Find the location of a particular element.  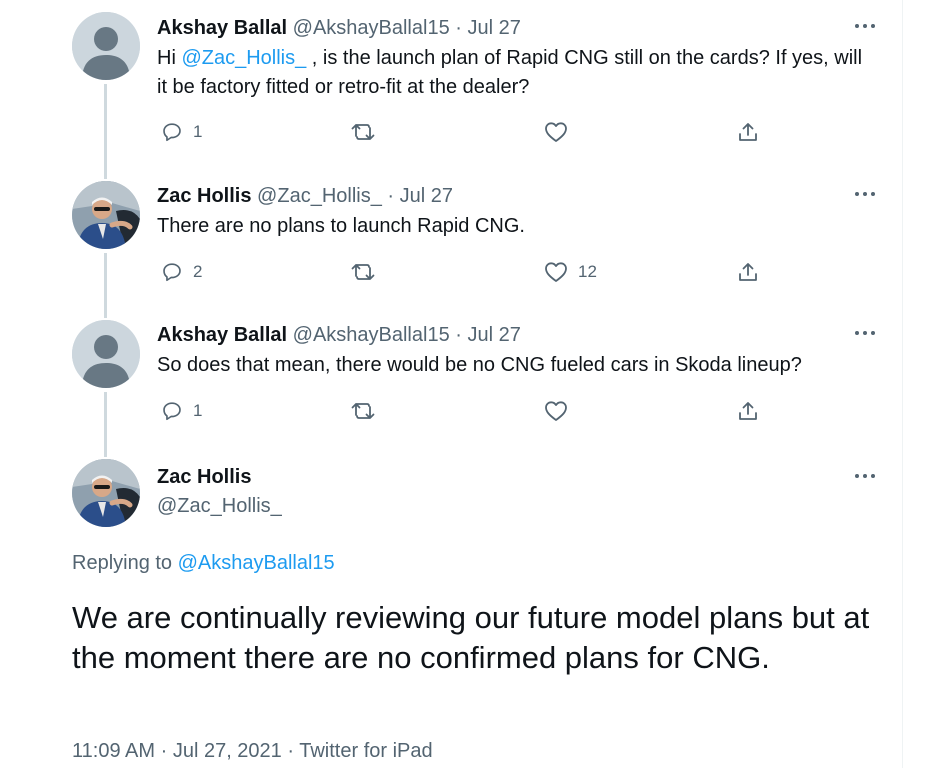

reply-count: 2 is located at coordinates (198, 271).